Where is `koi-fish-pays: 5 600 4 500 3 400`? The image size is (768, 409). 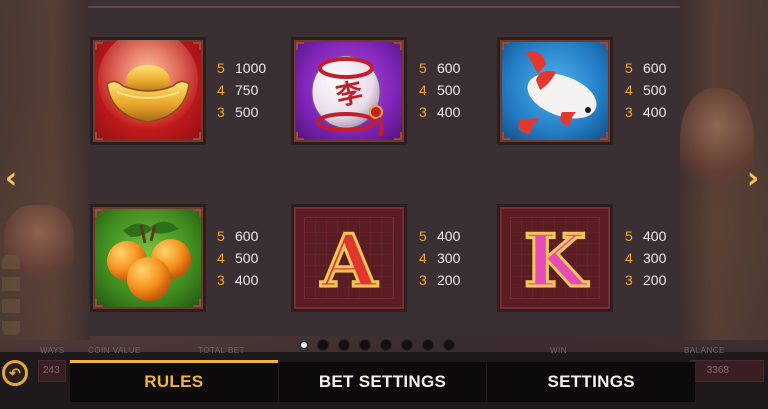
koi-fish-pays: 5 600 4 500 3 400 is located at coordinates (645, 90).